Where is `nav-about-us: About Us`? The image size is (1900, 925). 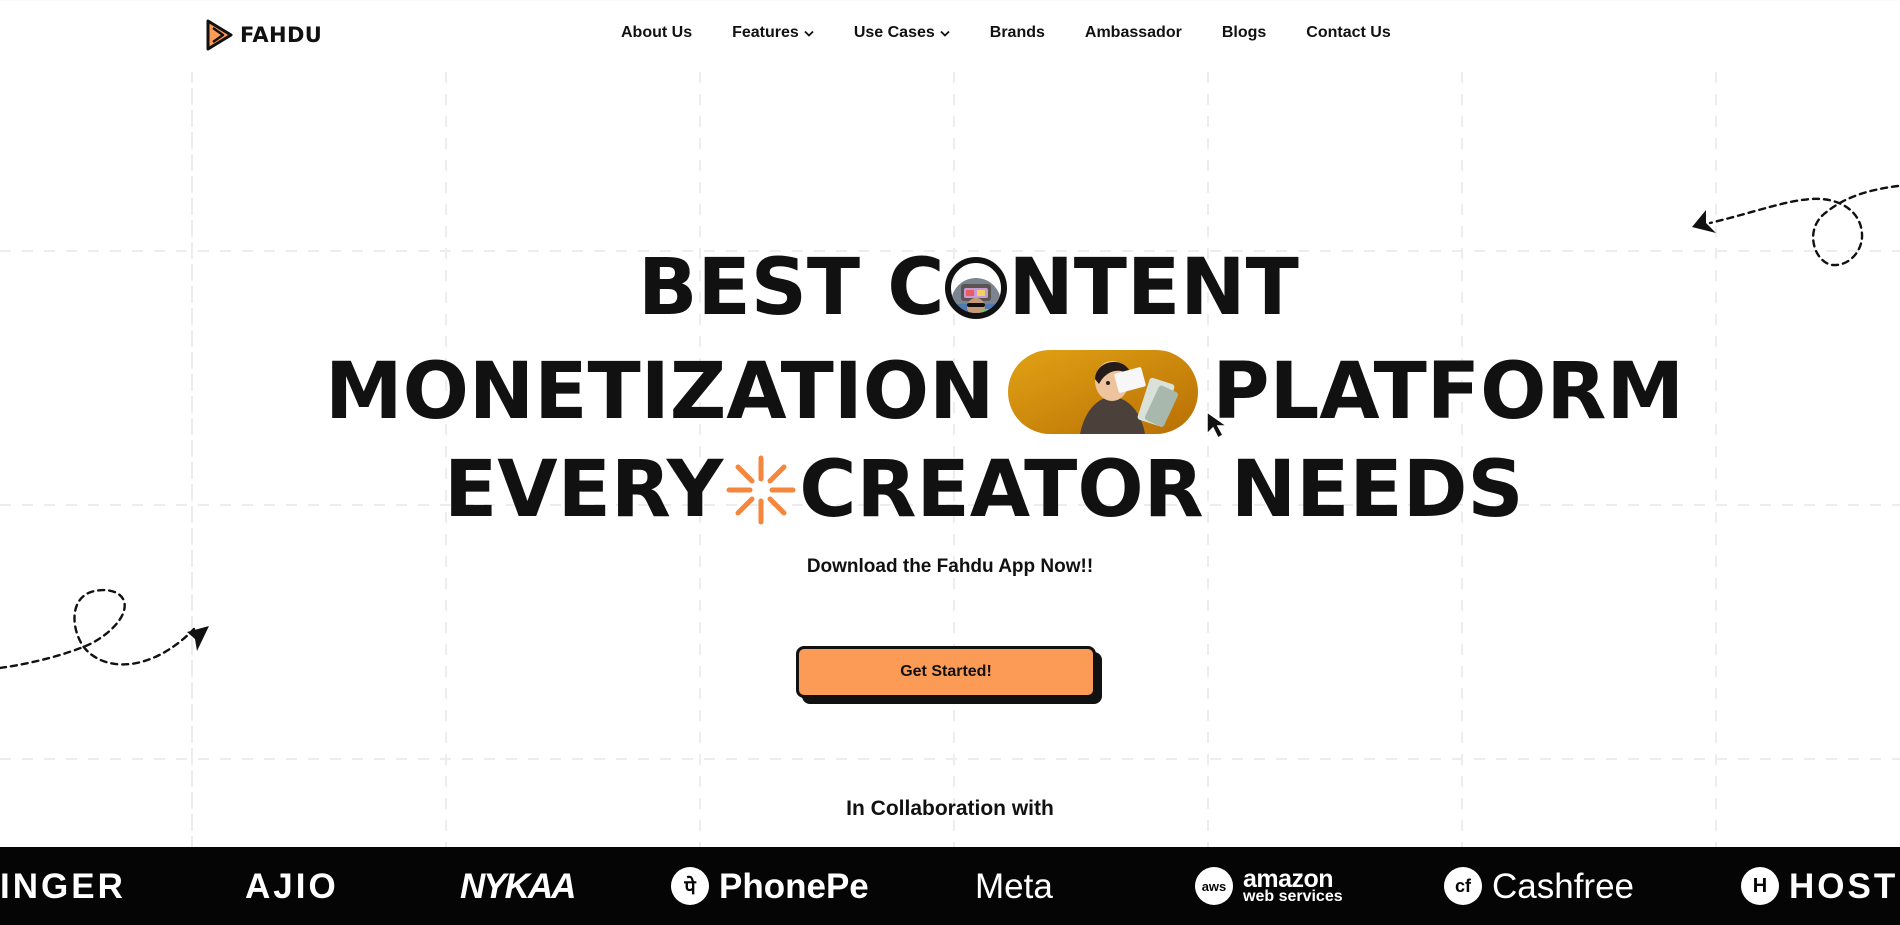 nav-about-us: About Us is located at coordinates (656, 33).